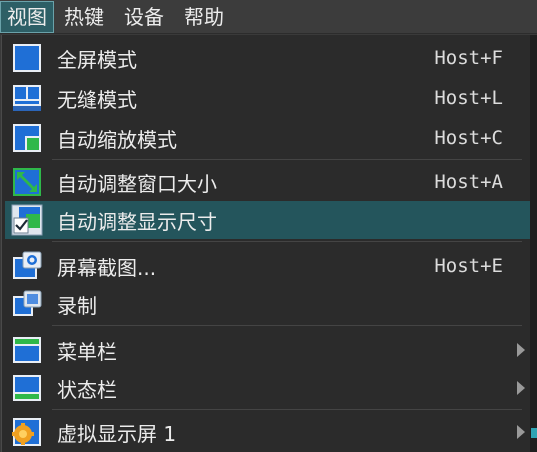 This screenshot has width=537, height=452. What do you see at coordinates (268, 350) in the screenshot?
I see `menu-item-menubar: 菜单栏` at bounding box center [268, 350].